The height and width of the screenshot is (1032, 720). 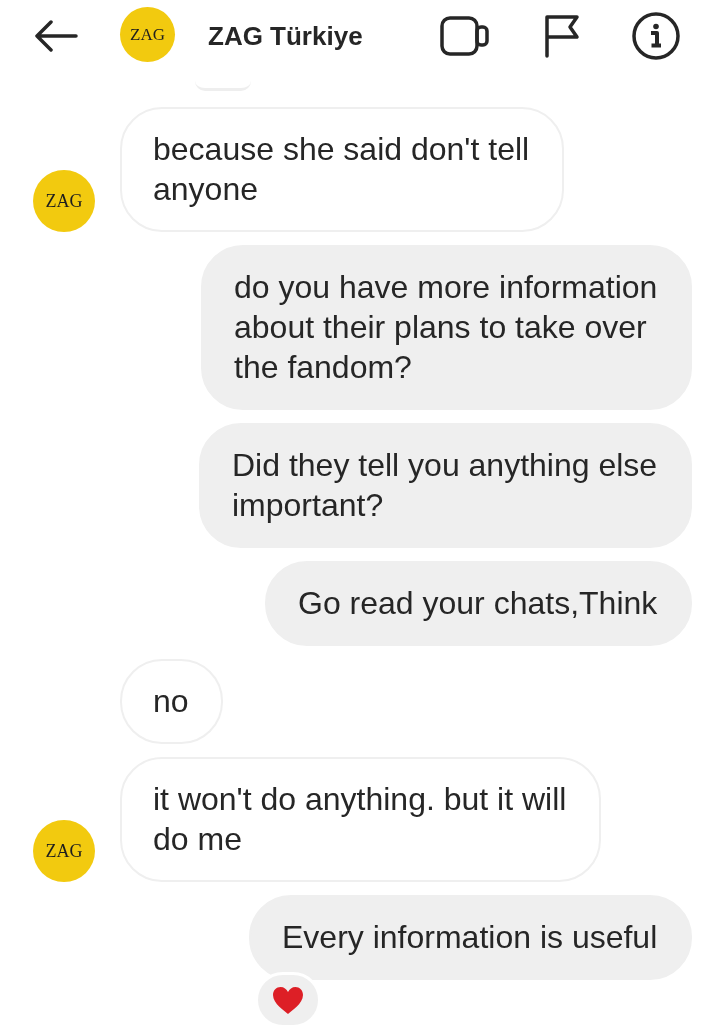 What do you see at coordinates (360, 819) in the screenshot?
I see `message-bubble: it won't do anything. but it will do me` at bounding box center [360, 819].